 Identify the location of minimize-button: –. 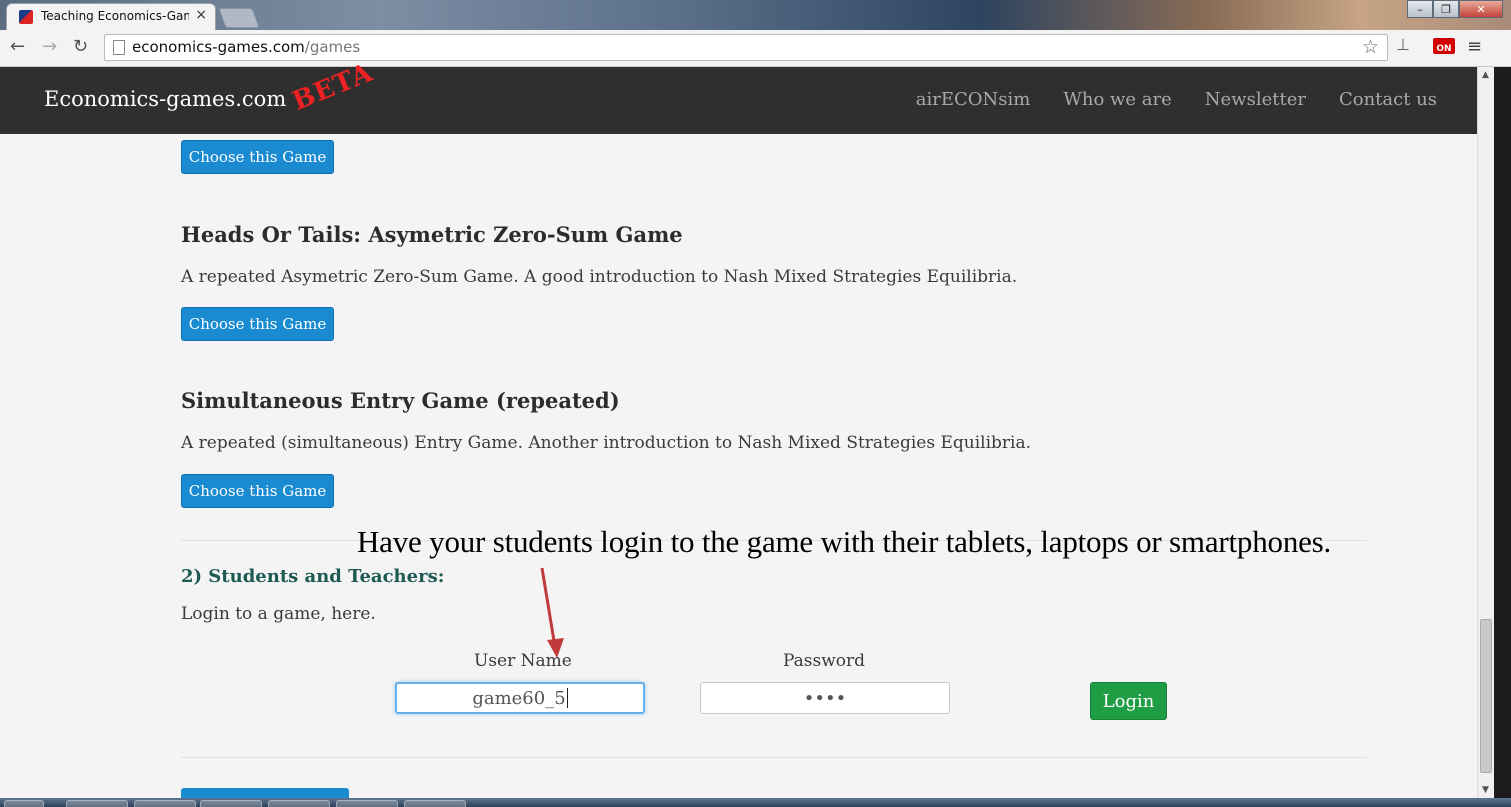
(1420, 9).